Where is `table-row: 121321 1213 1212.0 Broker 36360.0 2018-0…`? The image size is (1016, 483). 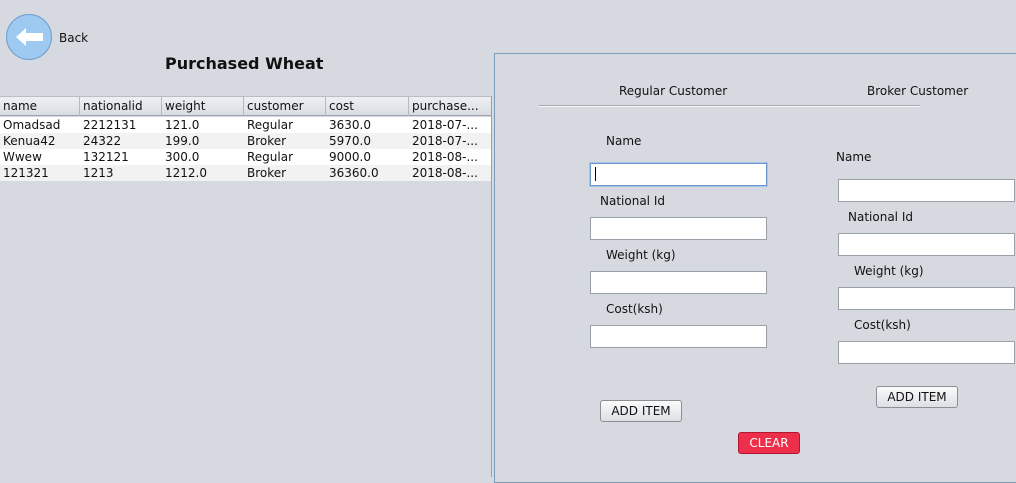 table-row: 121321 1213 1212.0 Broker 36360.0 2018-0… is located at coordinates (245, 173).